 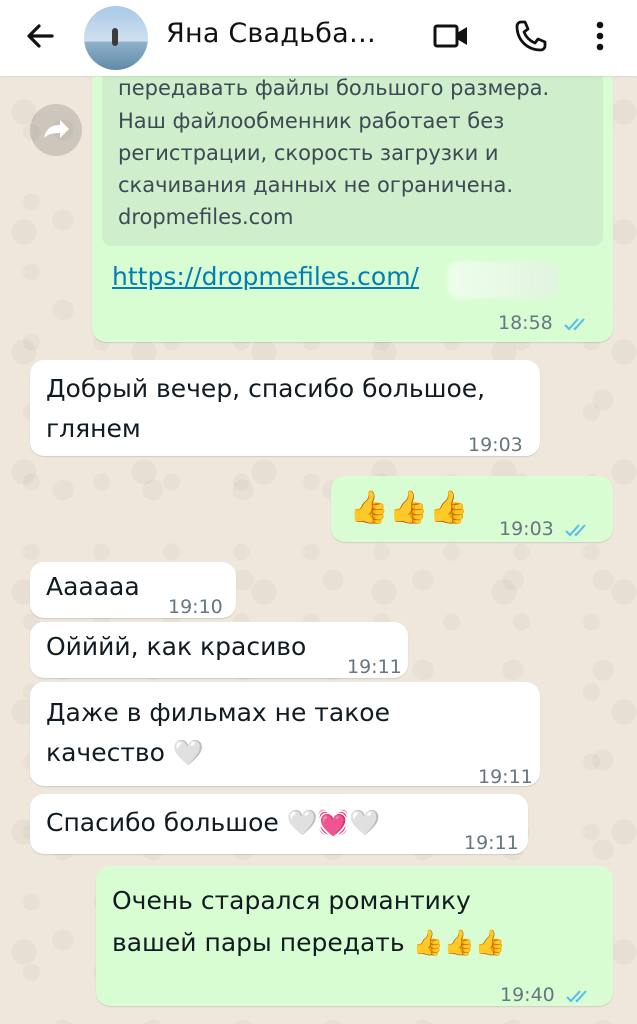 I want to click on message-bubble-incoming: Спасибо большое 🤍💓🤍 19:11, so click(x=279, y=824).